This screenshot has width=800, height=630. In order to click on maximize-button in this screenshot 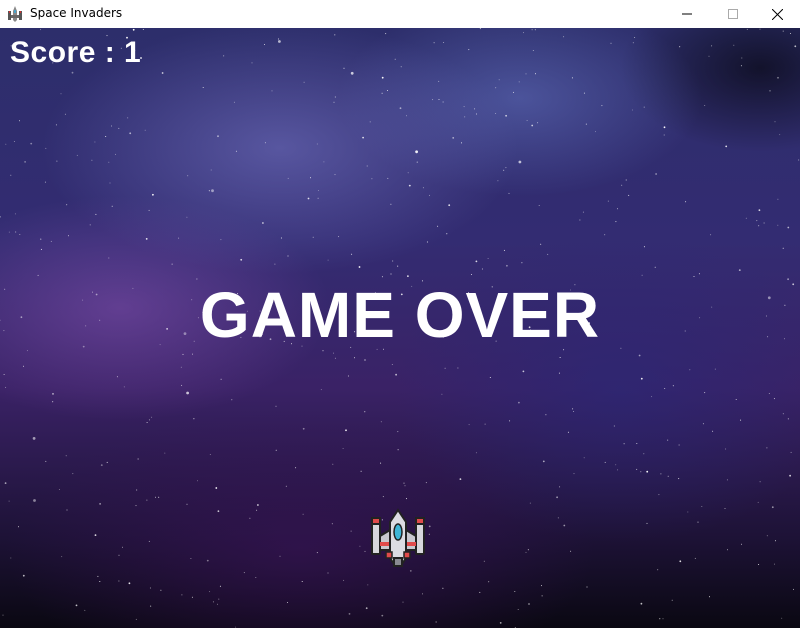, I will do `click(733, 14)`.